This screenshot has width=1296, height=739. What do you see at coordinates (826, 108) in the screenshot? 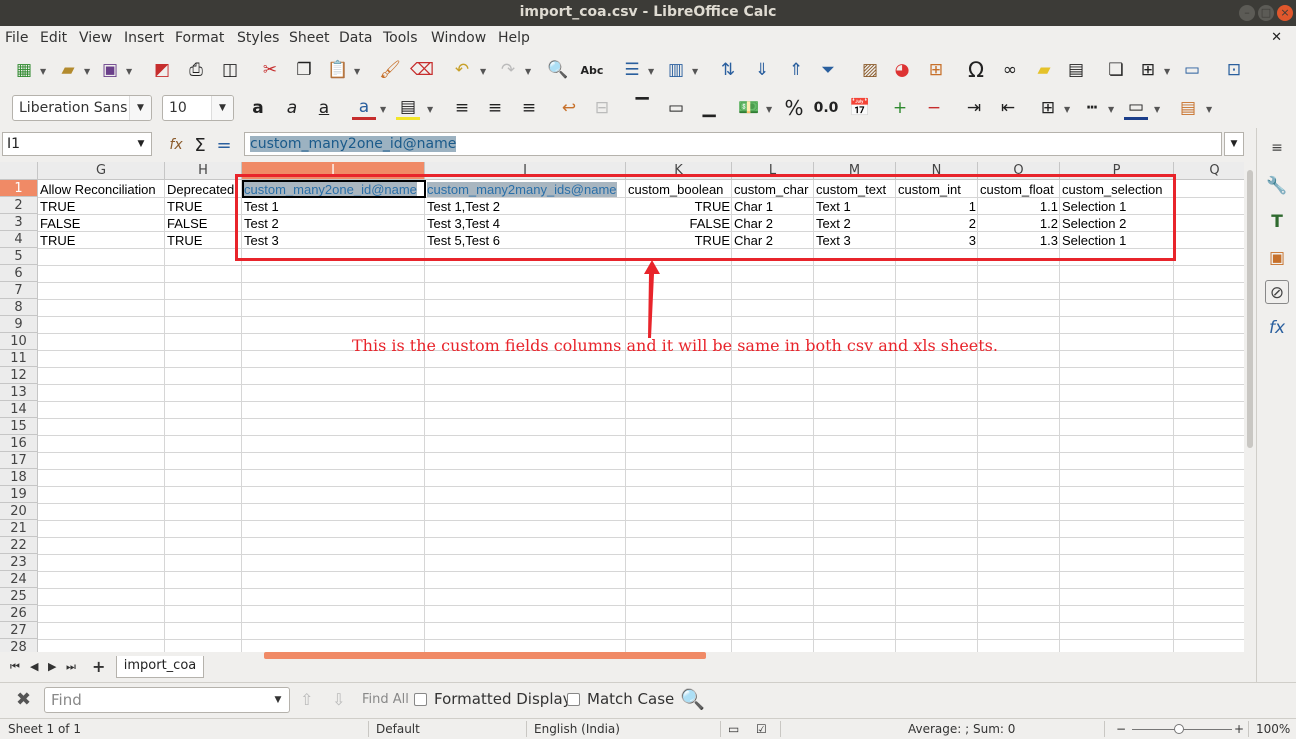
I see `number-format-icon: 0.0` at bounding box center [826, 108].